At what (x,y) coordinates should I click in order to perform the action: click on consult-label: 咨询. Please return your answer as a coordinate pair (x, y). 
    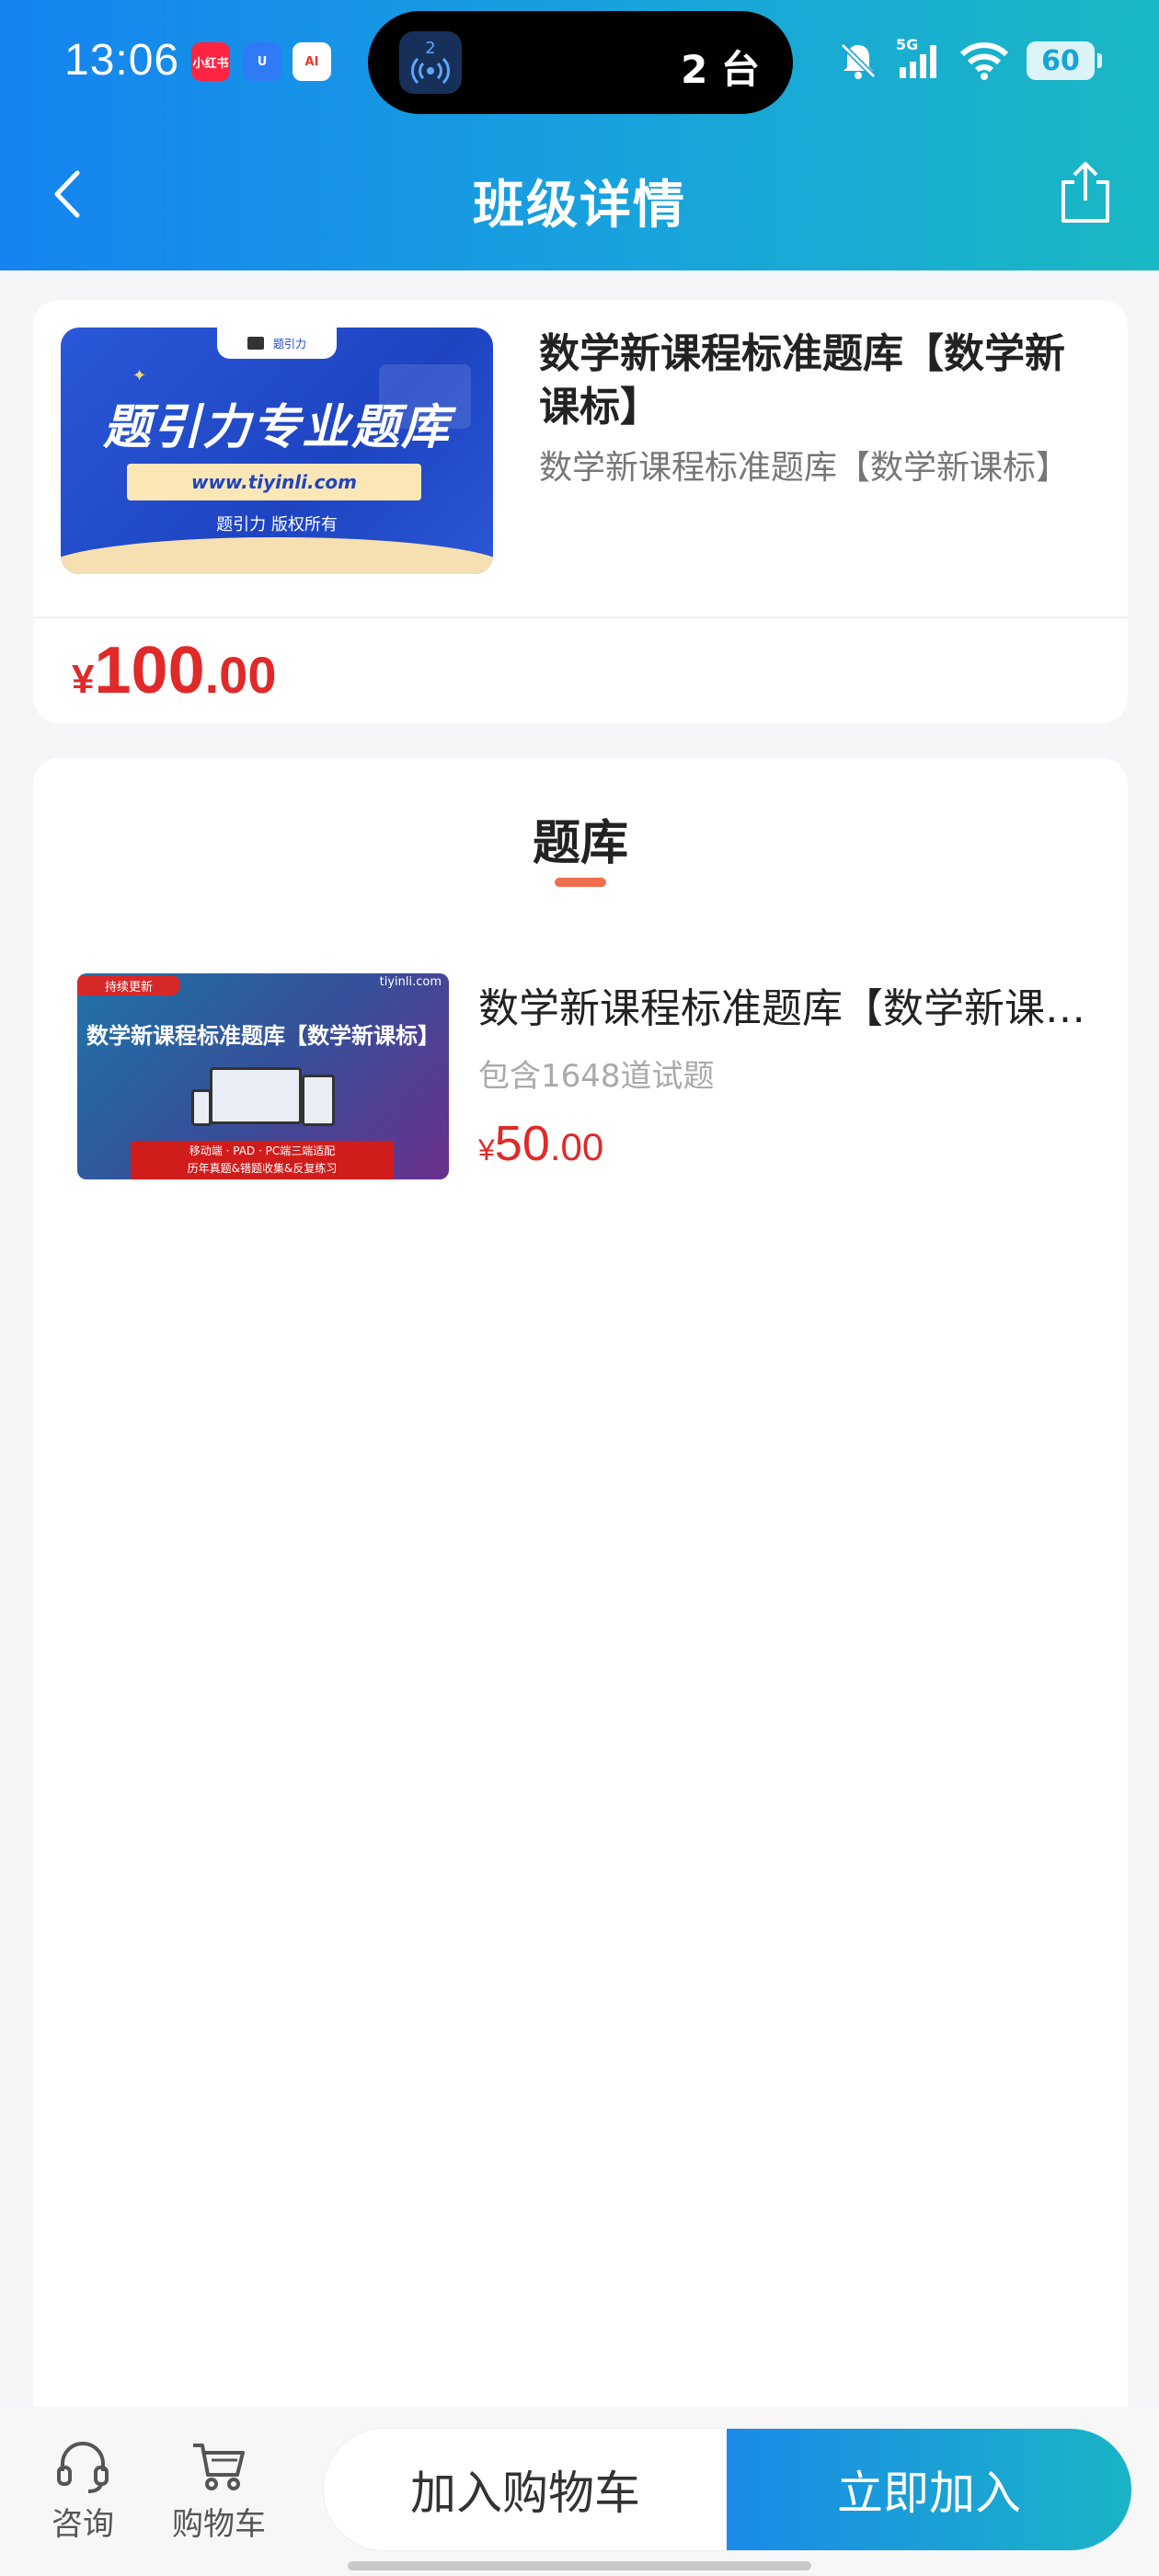
    Looking at the image, I should click on (83, 2524).